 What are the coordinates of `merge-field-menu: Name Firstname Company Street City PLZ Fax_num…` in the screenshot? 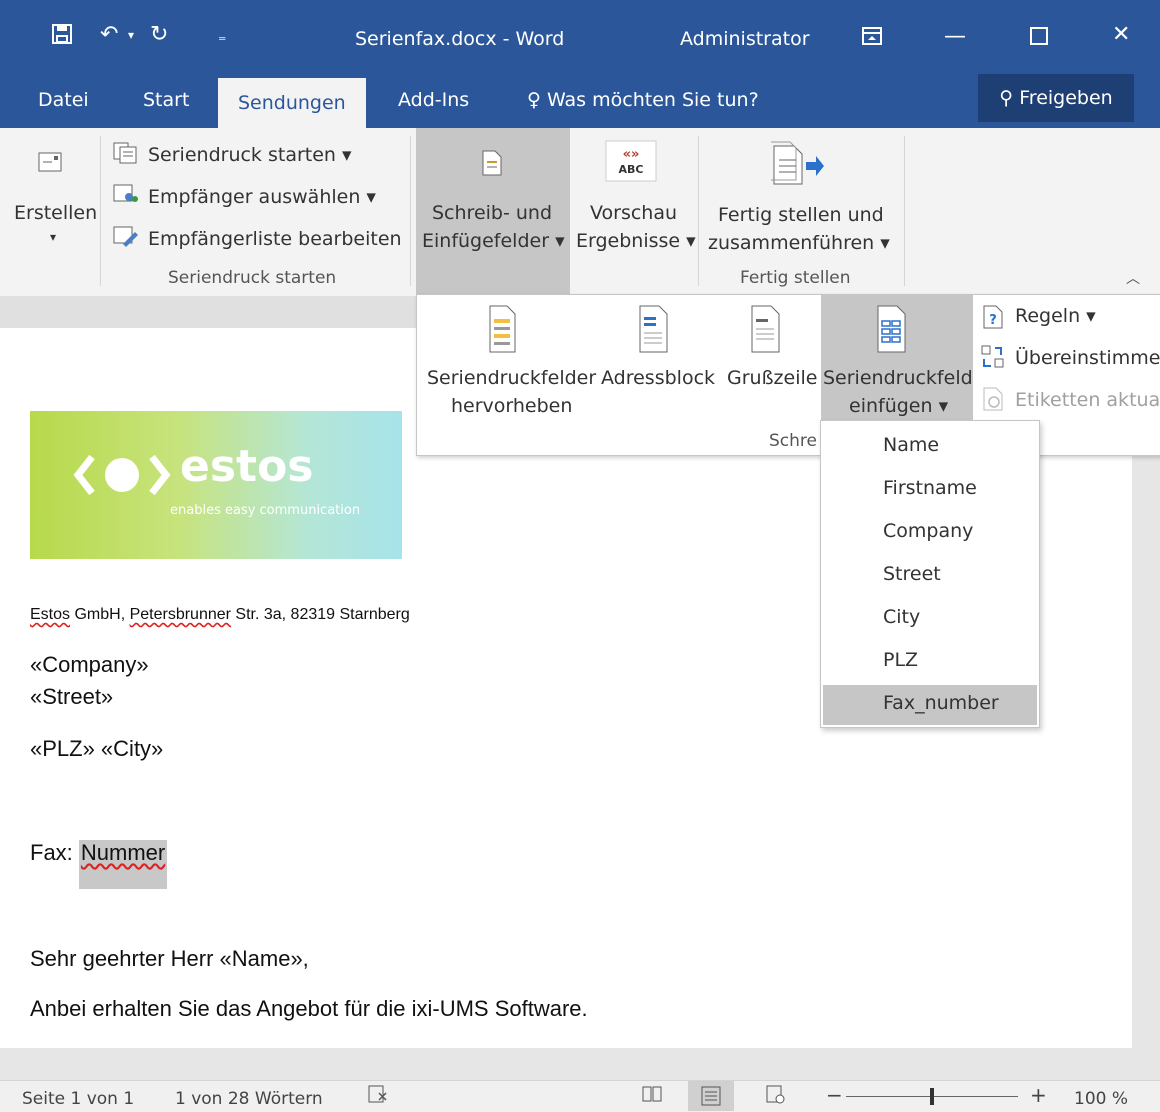 It's located at (930, 574).